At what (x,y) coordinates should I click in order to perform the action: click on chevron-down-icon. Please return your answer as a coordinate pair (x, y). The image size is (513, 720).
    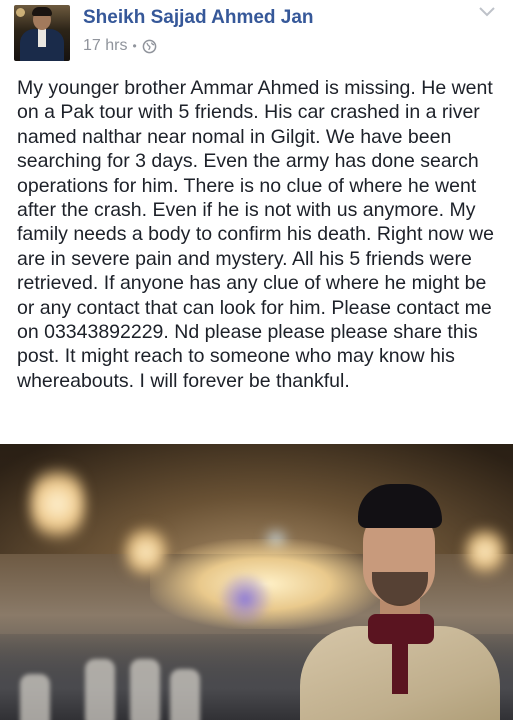
    Looking at the image, I should click on (487, 12).